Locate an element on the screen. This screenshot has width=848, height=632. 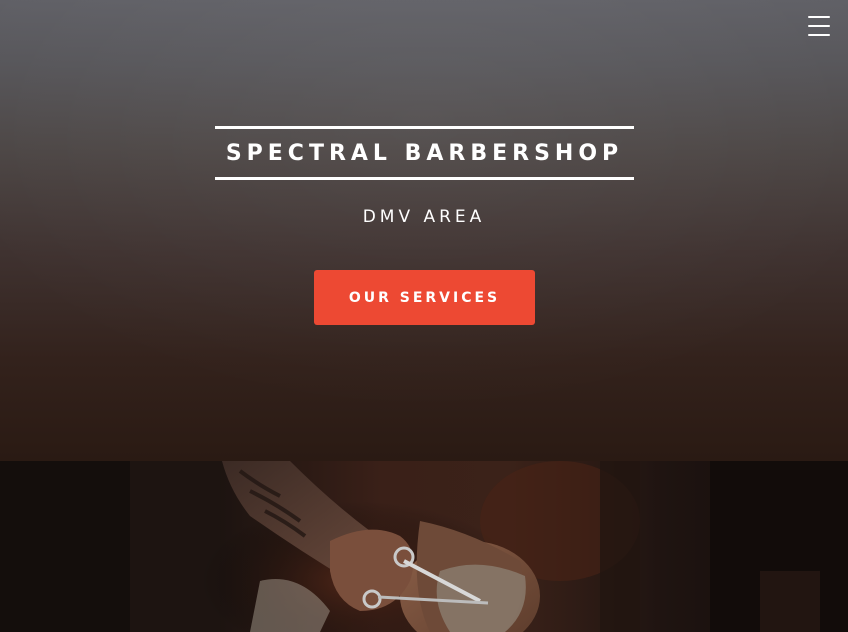
our-services-button: OUR SERVICES is located at coordinates (424, 297).